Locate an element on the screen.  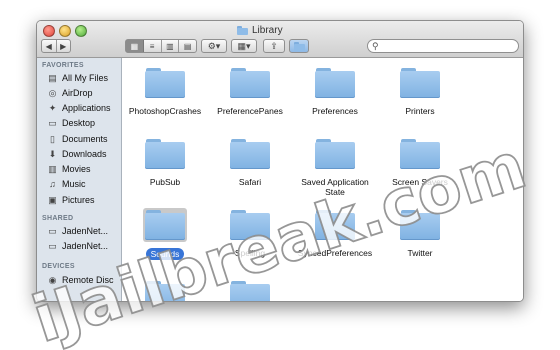
sidebar-item-applications: ✦ Applications is located at coordinates (79, 108).